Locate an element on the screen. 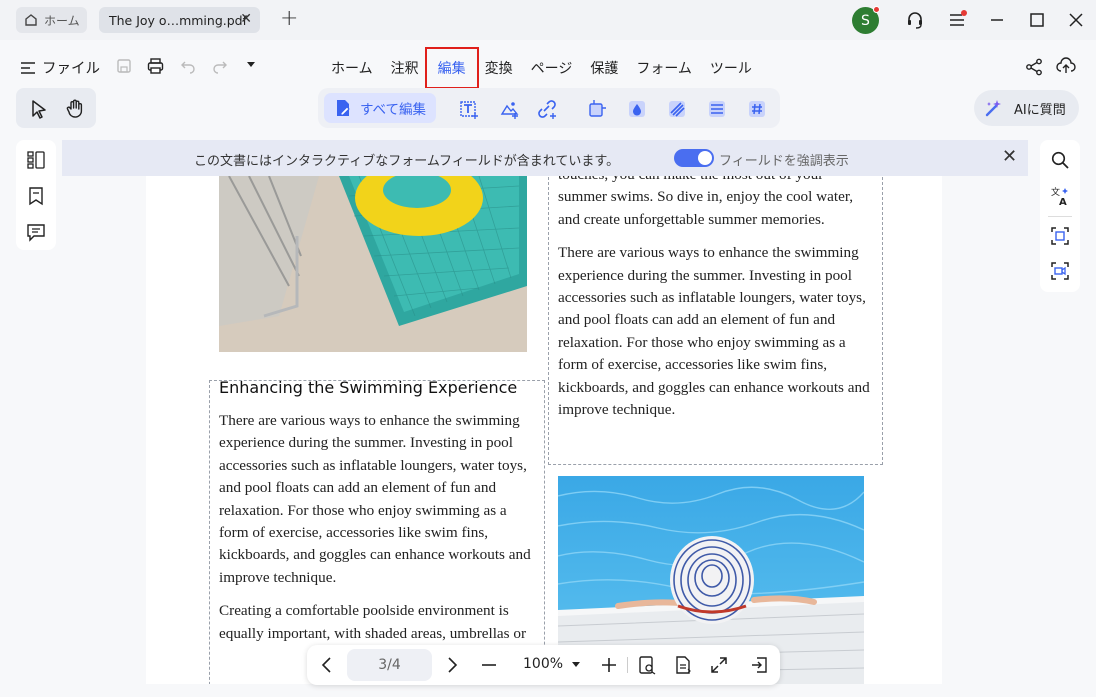 Image resolution: width=1096 pixels, height=697 pixels. comment-icon is located at coordinates (36, 232).